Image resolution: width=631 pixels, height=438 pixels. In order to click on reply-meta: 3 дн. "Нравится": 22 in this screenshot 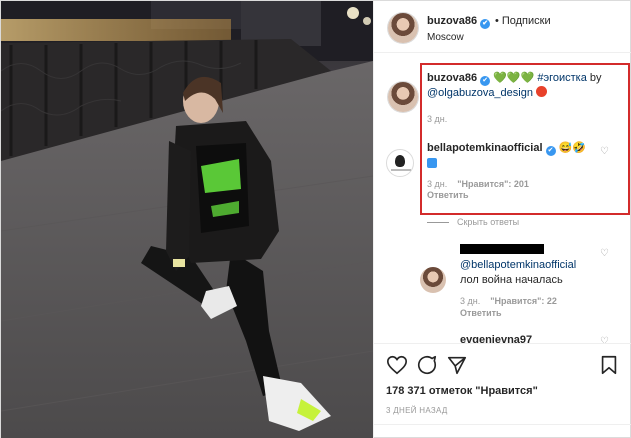, I will do `click(508, 301)`.